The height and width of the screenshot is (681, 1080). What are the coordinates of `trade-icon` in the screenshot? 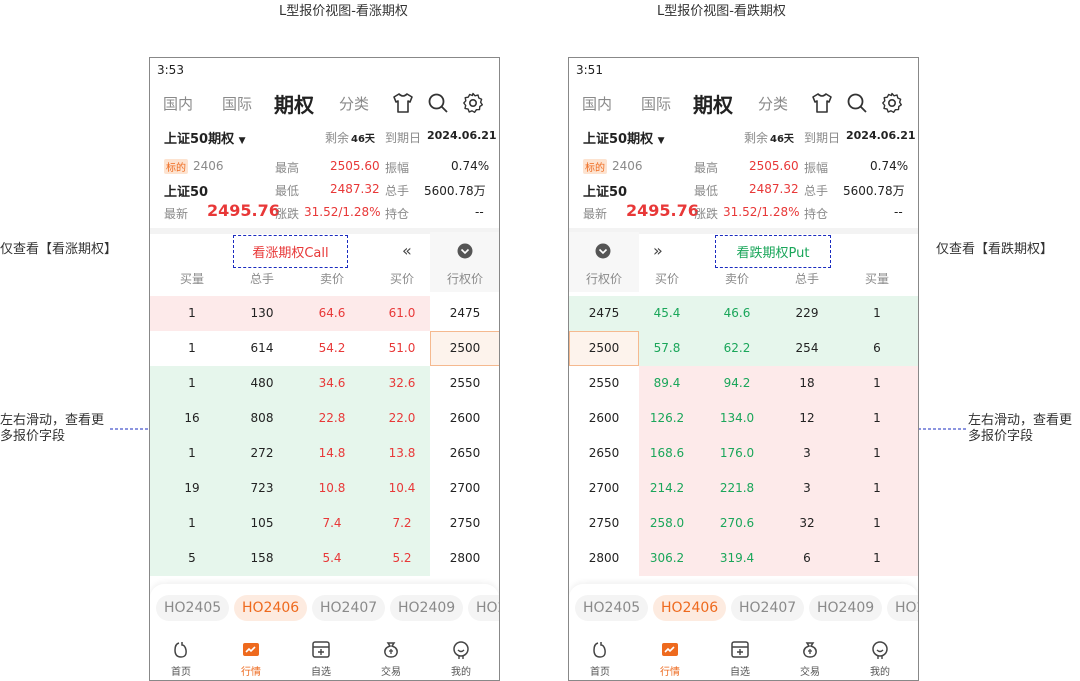 It's located at (810, 650).